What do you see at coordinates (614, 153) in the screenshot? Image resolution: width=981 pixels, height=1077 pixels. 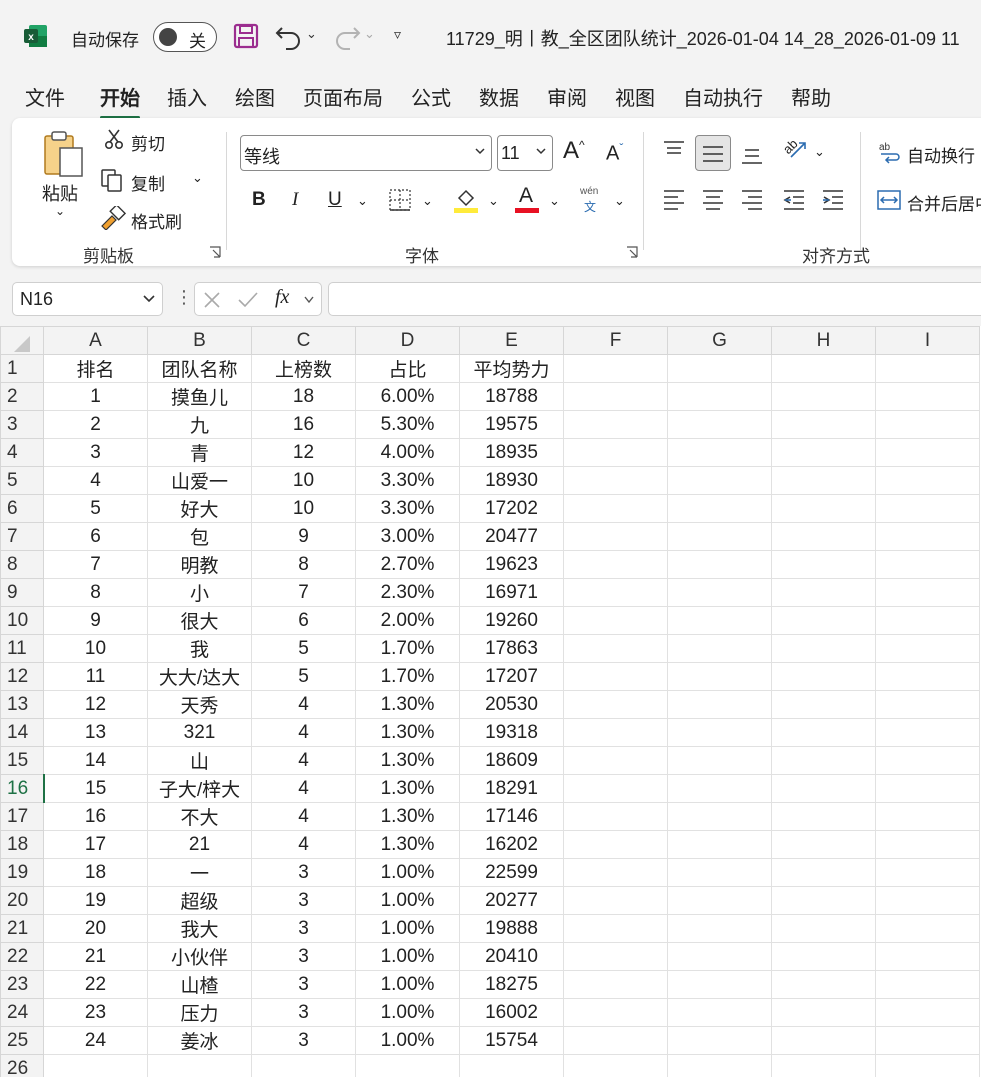 I see `decrease-font-size-icon: Aˇ` at bounding box center [614, 153].